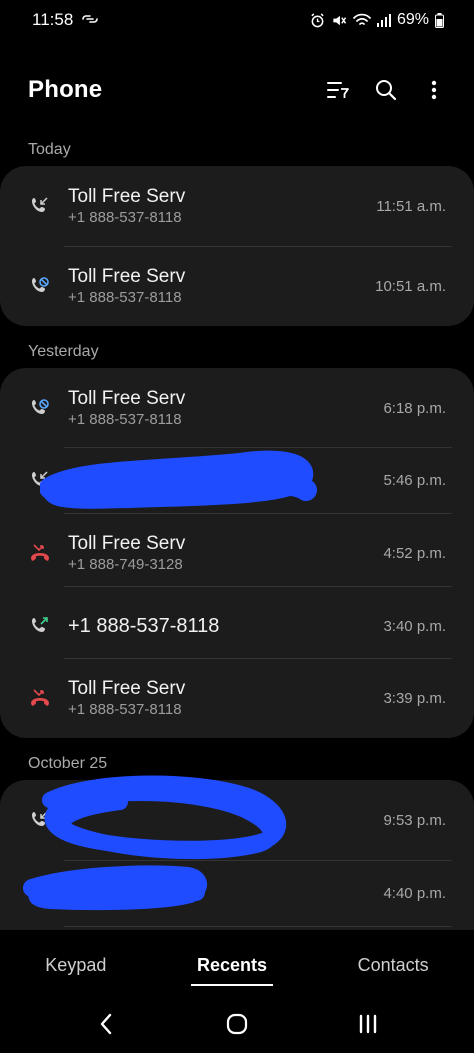  Describe the element at coordinates (106, 1024) in the screenshot. I see `back-icon` at that location.